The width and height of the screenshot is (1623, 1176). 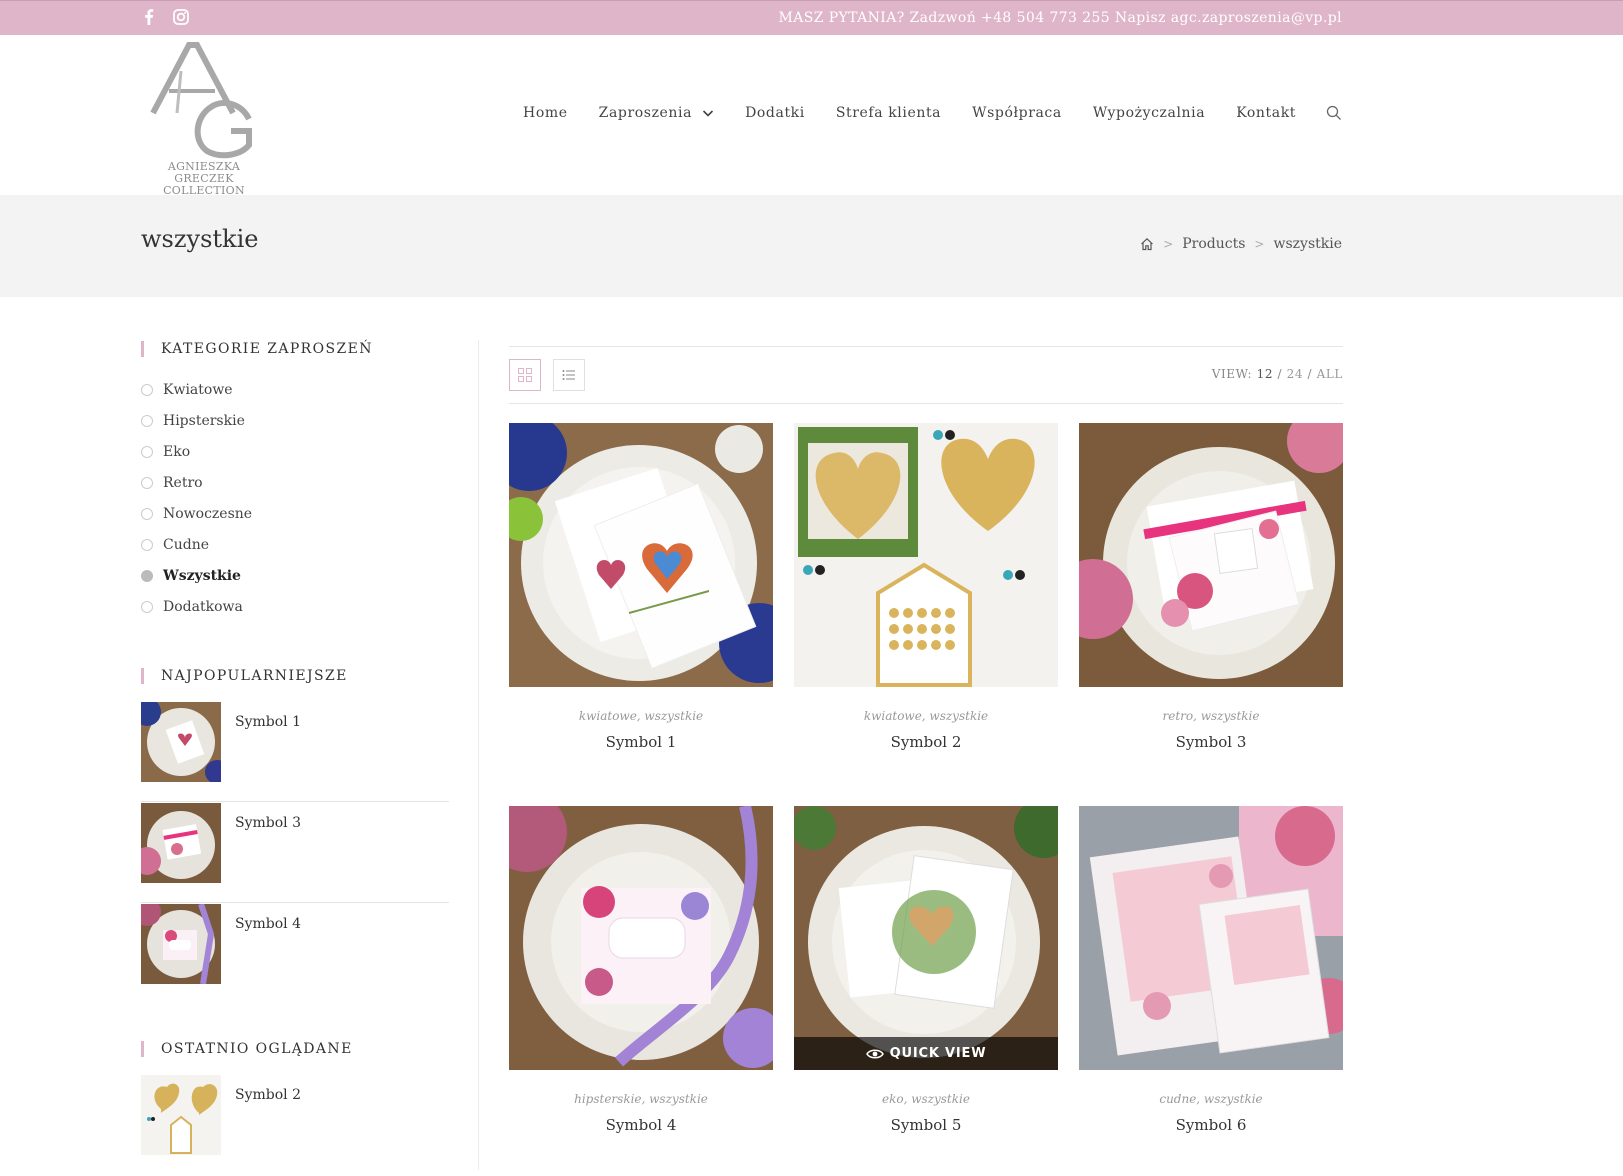 What do you see at coordinates (641, 742) in the screenshot?
I see `product-title: Symbol 1` at bounding box center [641, 742].